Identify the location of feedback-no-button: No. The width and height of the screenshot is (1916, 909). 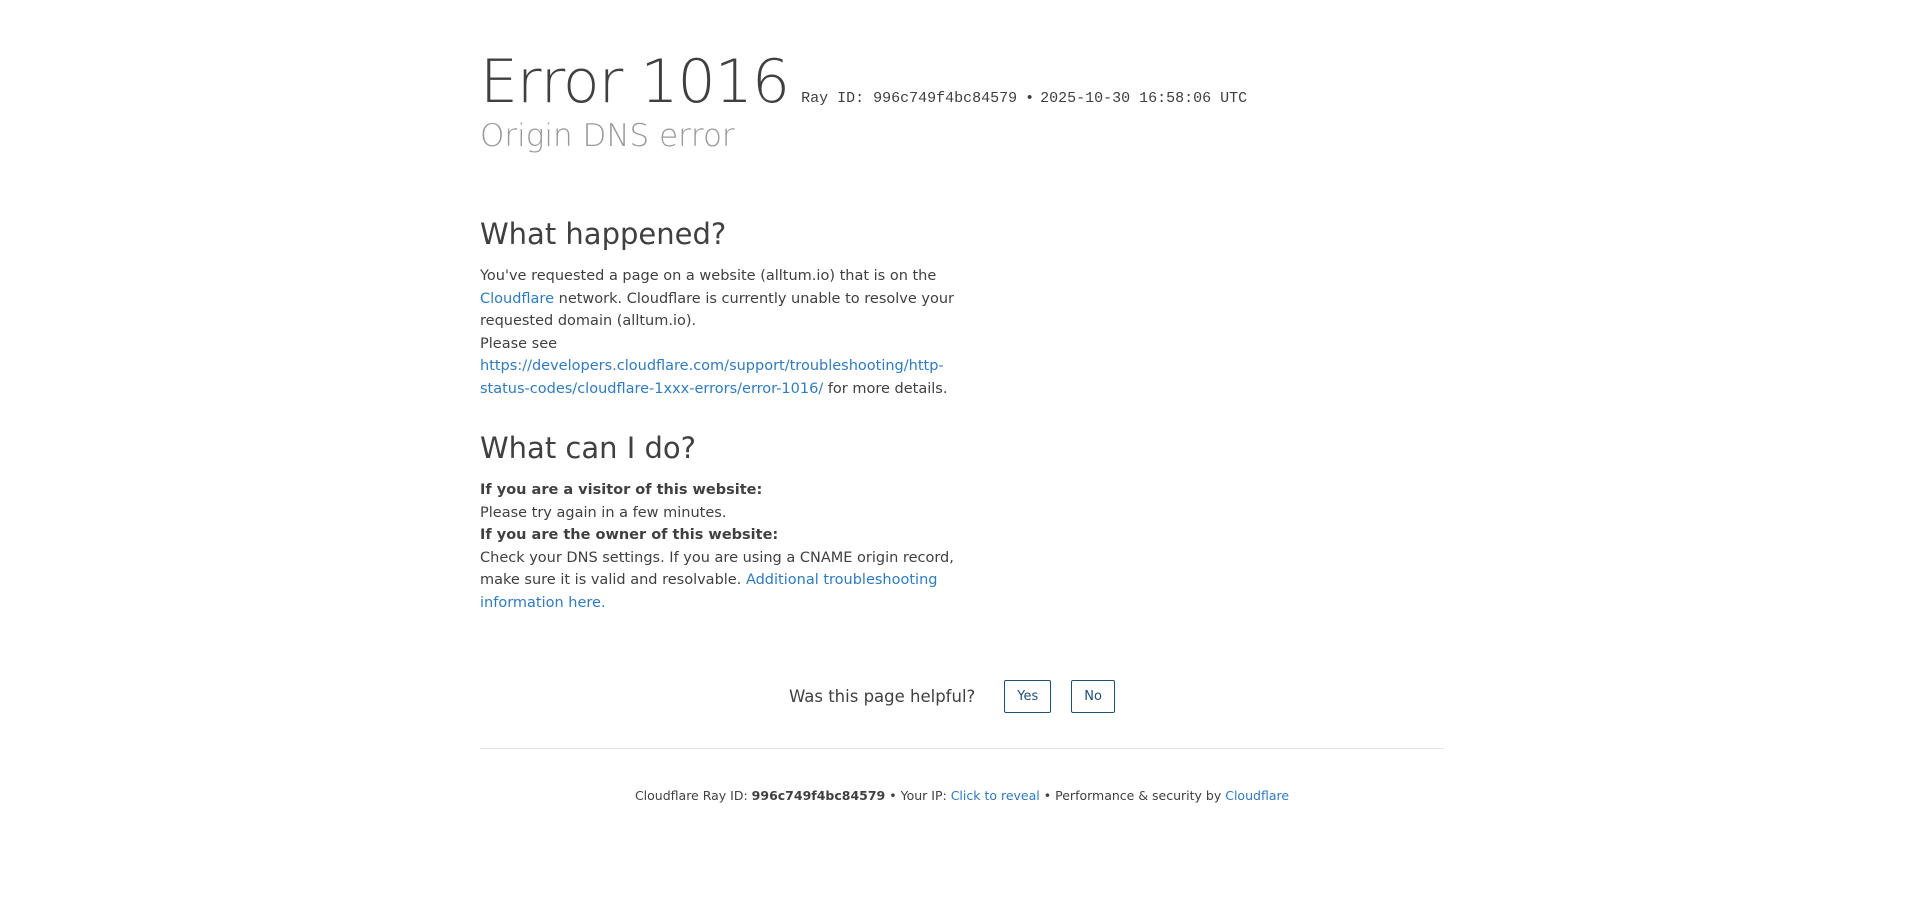
(1093, 696).